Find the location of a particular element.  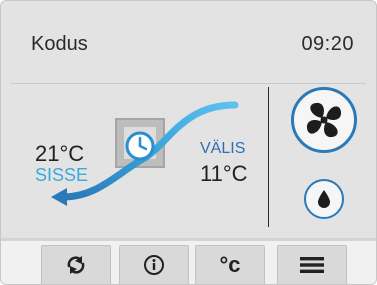

water-drop-icon is located at coordinates (324, 199).